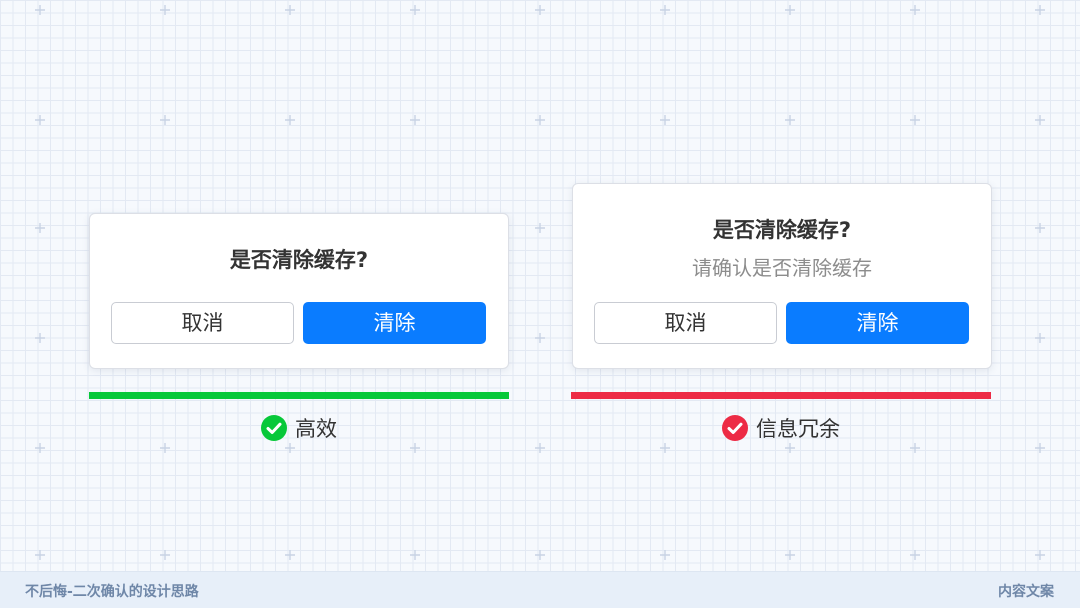 Image resolution: width=1080 pixels, height=608 pixels. I want to click on verdict-bar-efficient, so click(299, 395).